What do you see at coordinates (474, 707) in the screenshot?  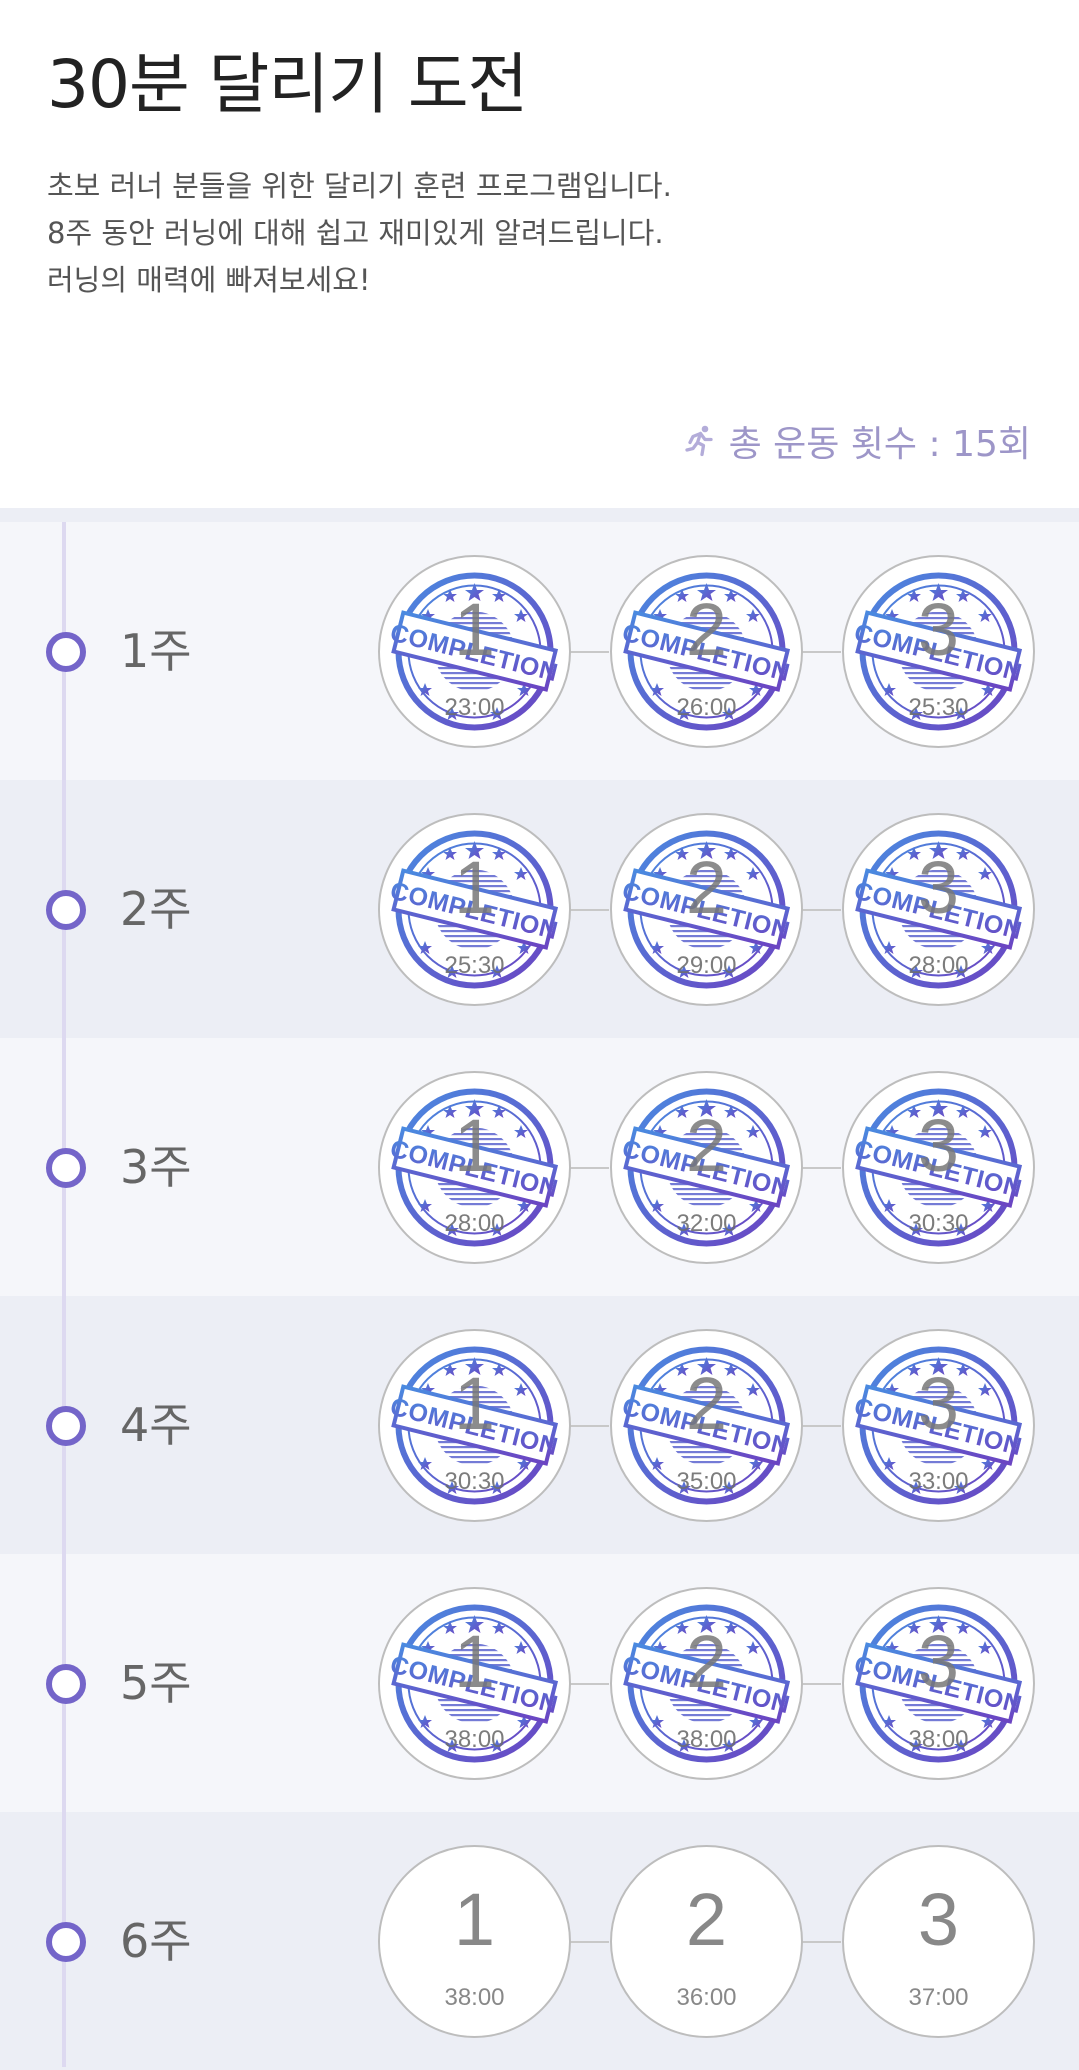 I see `session-time: 23:00` at bounding box center [474, 707].